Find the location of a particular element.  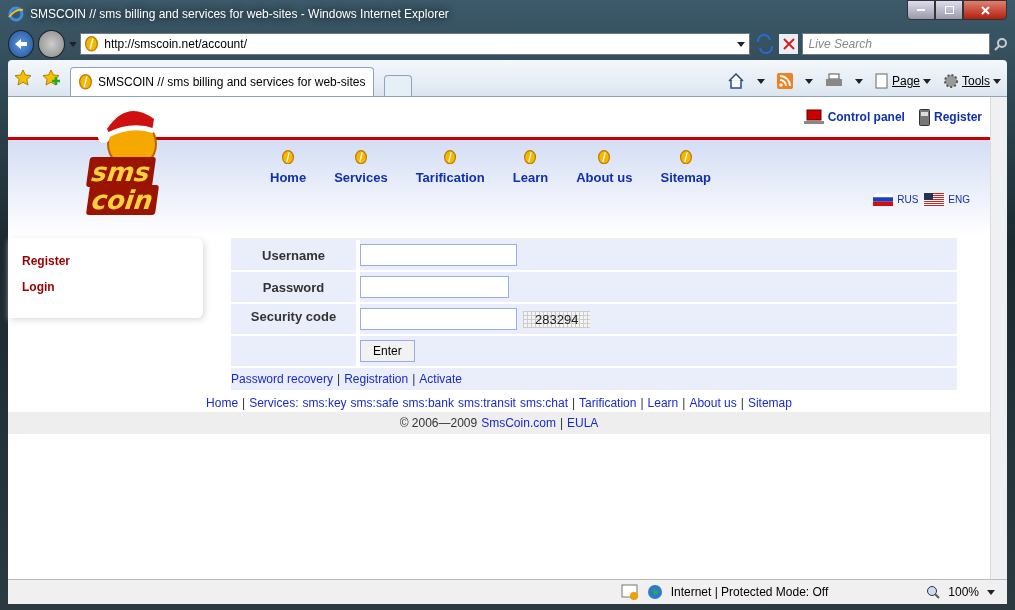

page-icon is located at coordinates (881, 81).